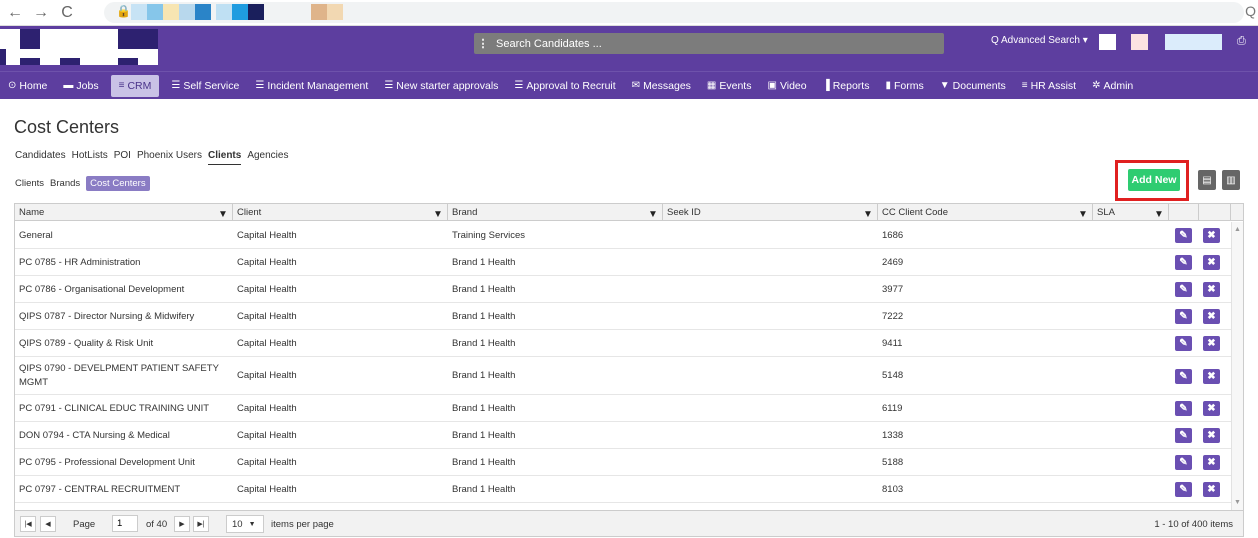 The height and width of the screenshot is (538, 1258). What do you see at coordinates (973, 86) in the screenshot?
I see `nav-documents: ▼ Documents` at bounding box center [973, 86].